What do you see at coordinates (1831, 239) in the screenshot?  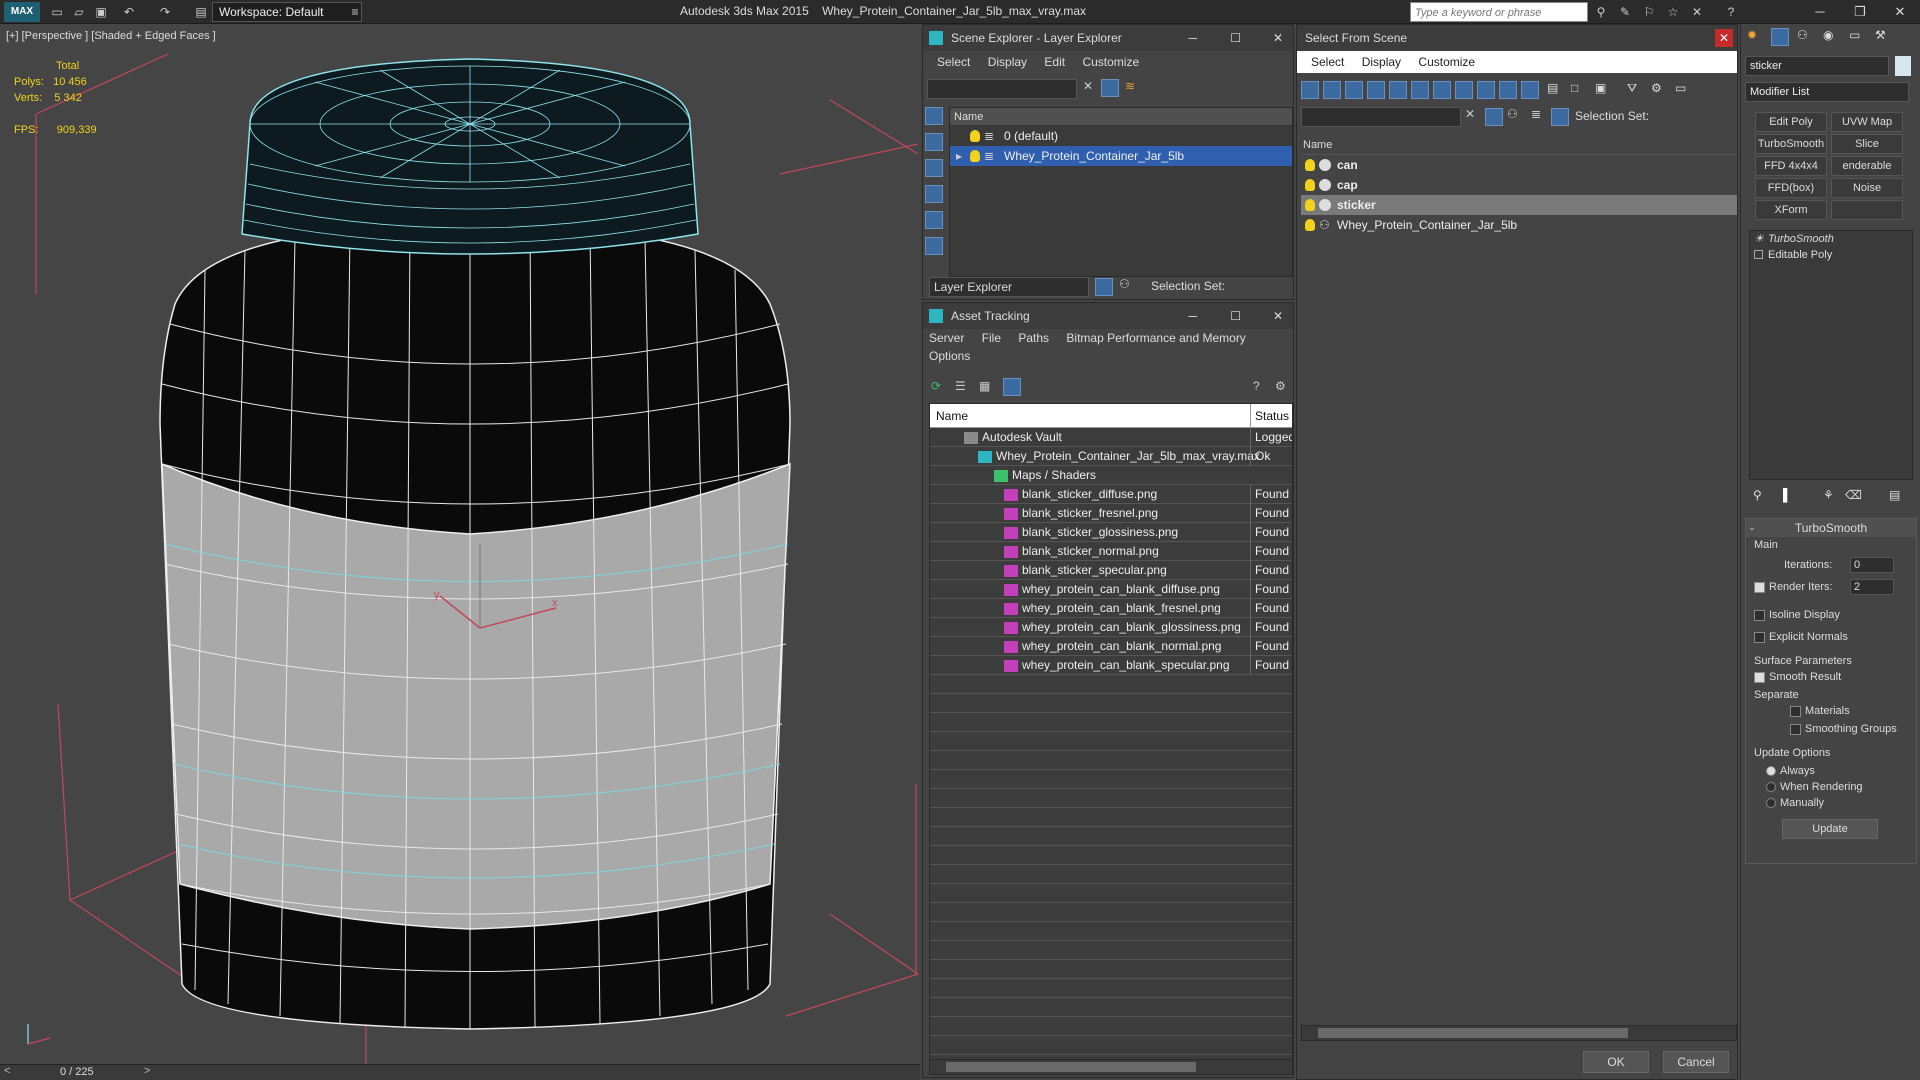 I see `stack-item-turbosmooth: ☀ TurboSmooth` at bounding box center [1831, 239].